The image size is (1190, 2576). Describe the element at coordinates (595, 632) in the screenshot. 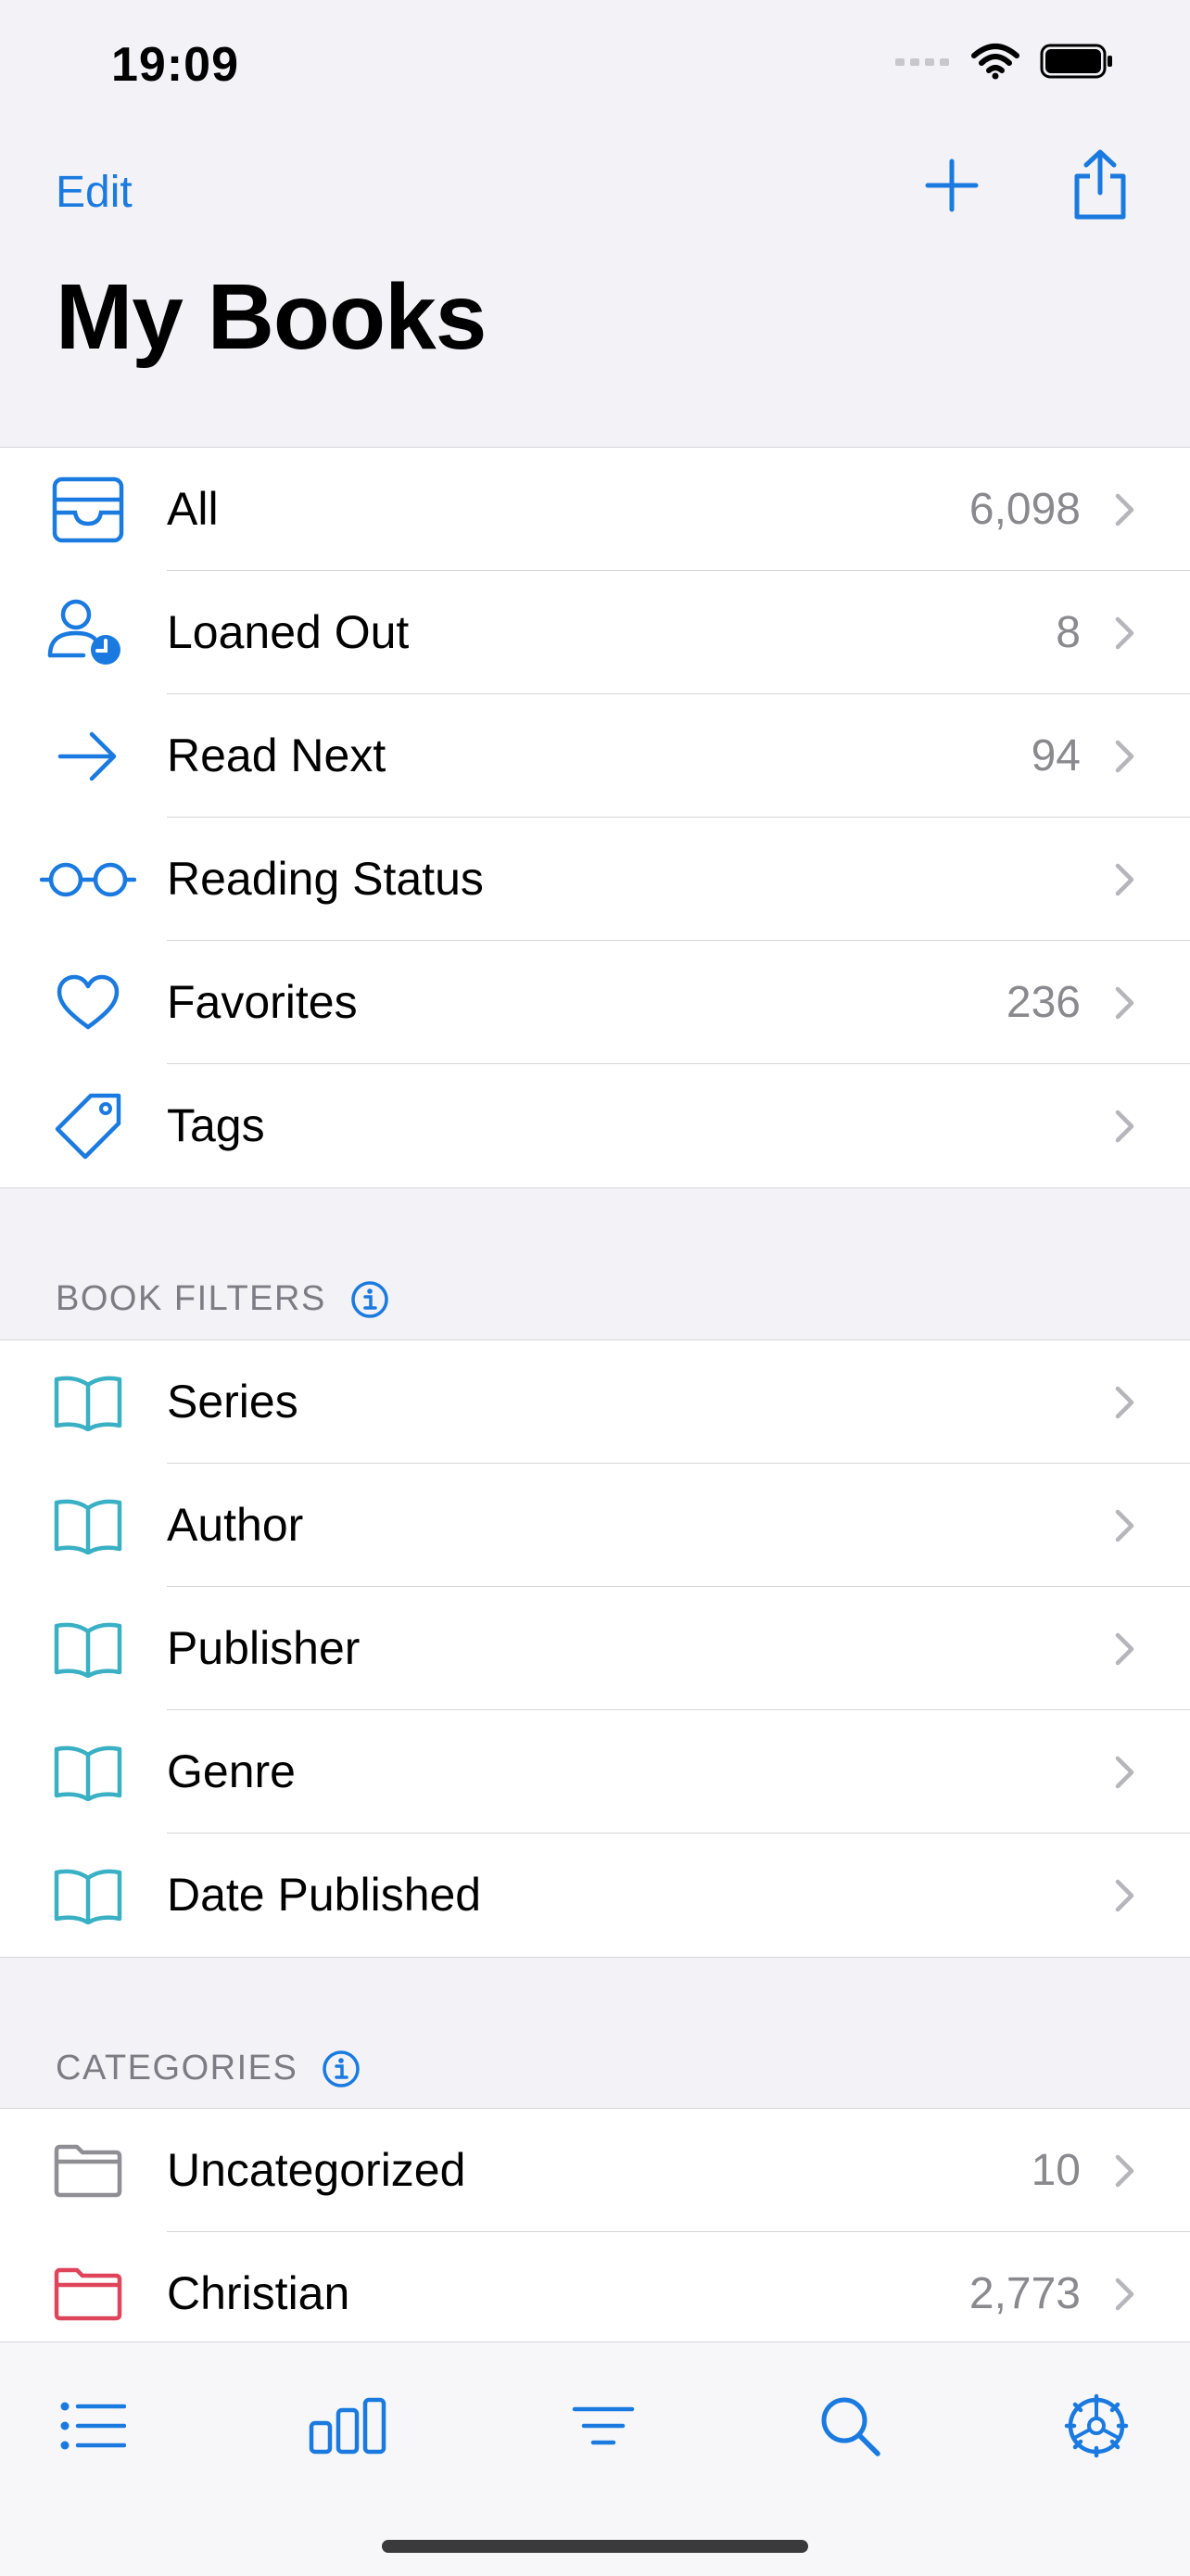

I see `library-row-loaned-out: Loaned Out 8` at that location.